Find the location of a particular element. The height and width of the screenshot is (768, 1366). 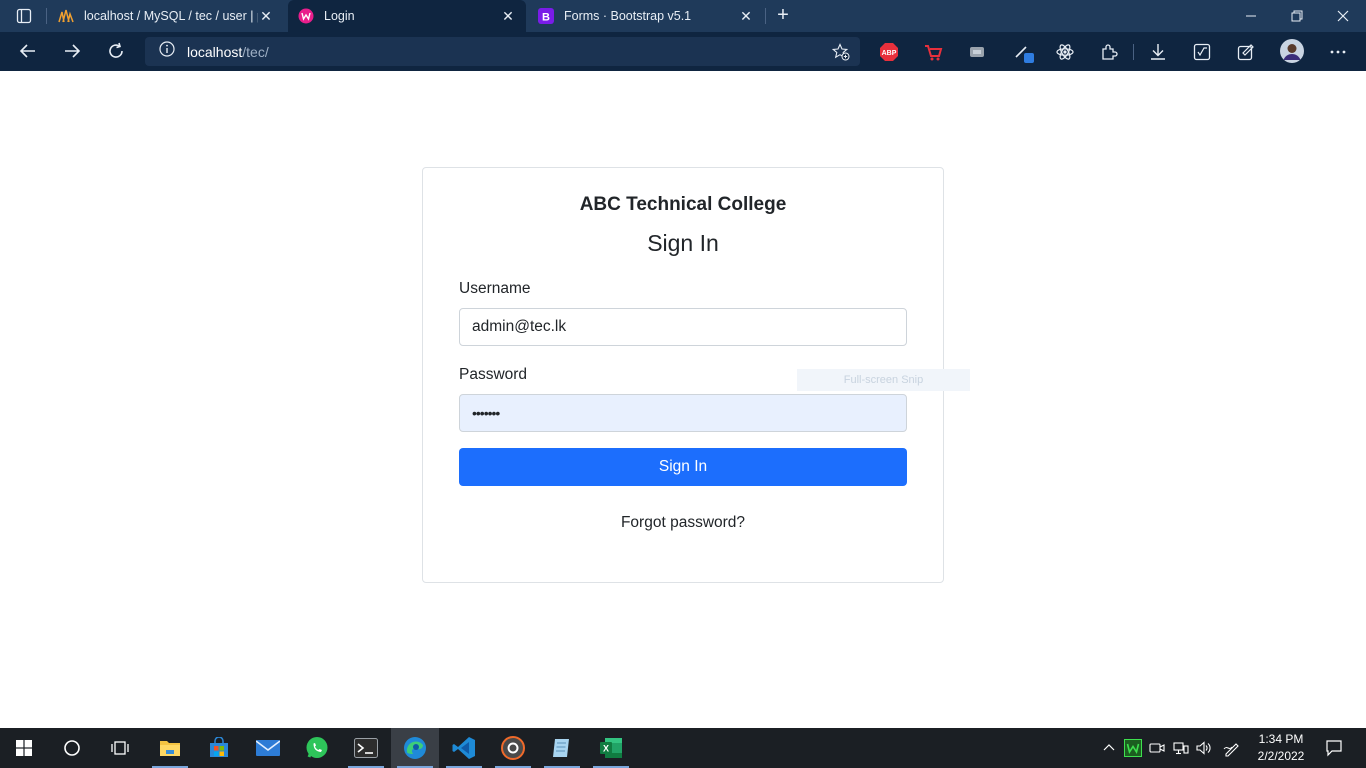

terminal-icon is located at coordinates (366, 748).